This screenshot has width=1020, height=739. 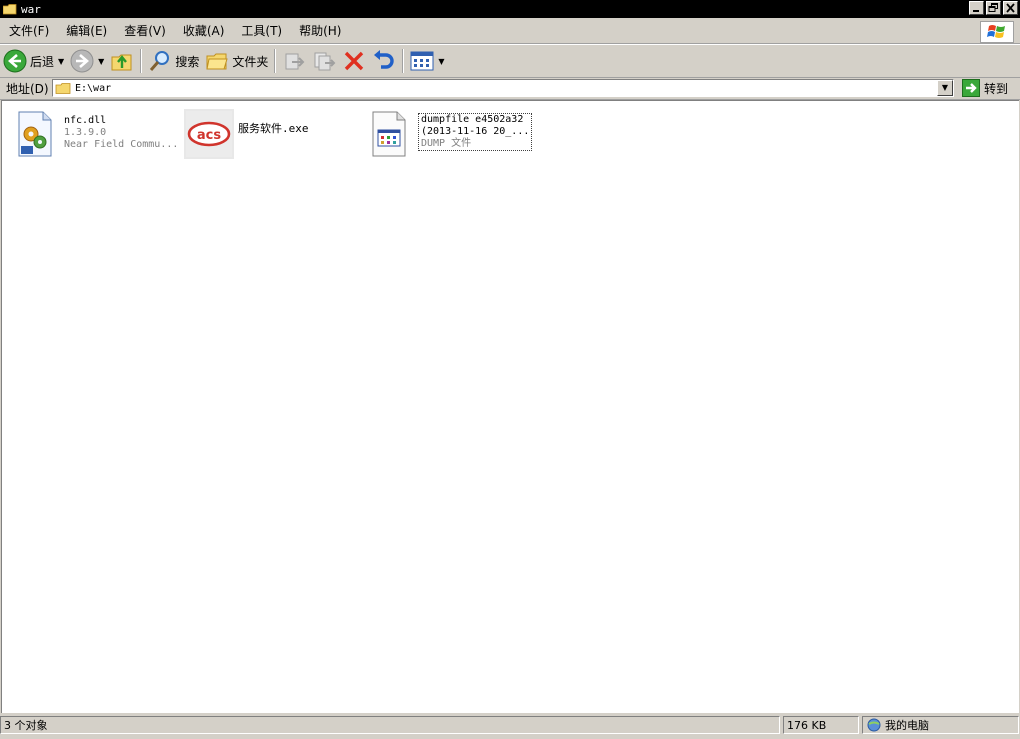 I want to click on file-name: nfc.dll, so click(x=85, y=120).